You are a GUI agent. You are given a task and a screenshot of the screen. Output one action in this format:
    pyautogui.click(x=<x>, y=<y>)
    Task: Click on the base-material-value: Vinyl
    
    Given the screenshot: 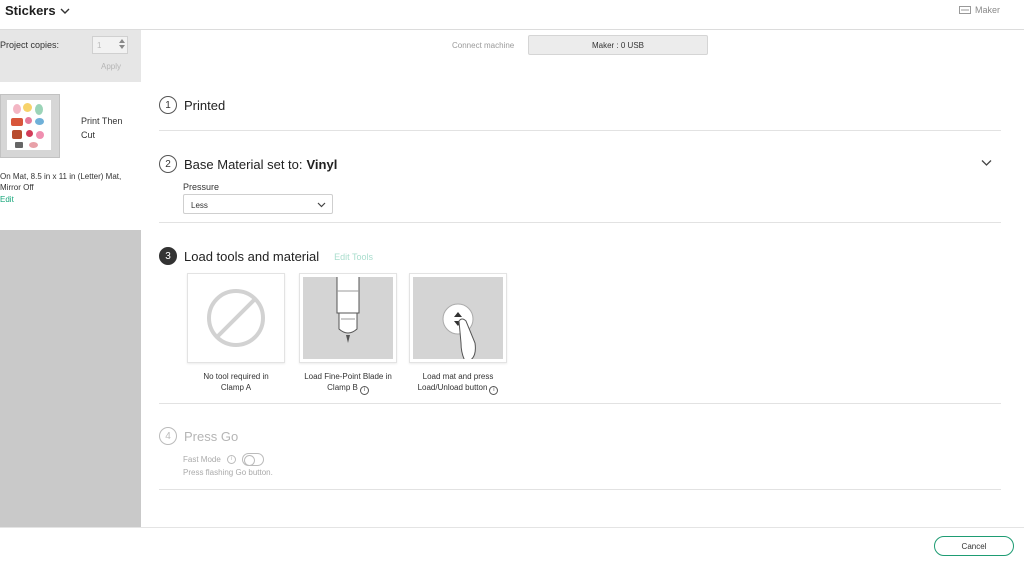 What is the action you would take?
    pyautogui.click(x=322, y=164)
    